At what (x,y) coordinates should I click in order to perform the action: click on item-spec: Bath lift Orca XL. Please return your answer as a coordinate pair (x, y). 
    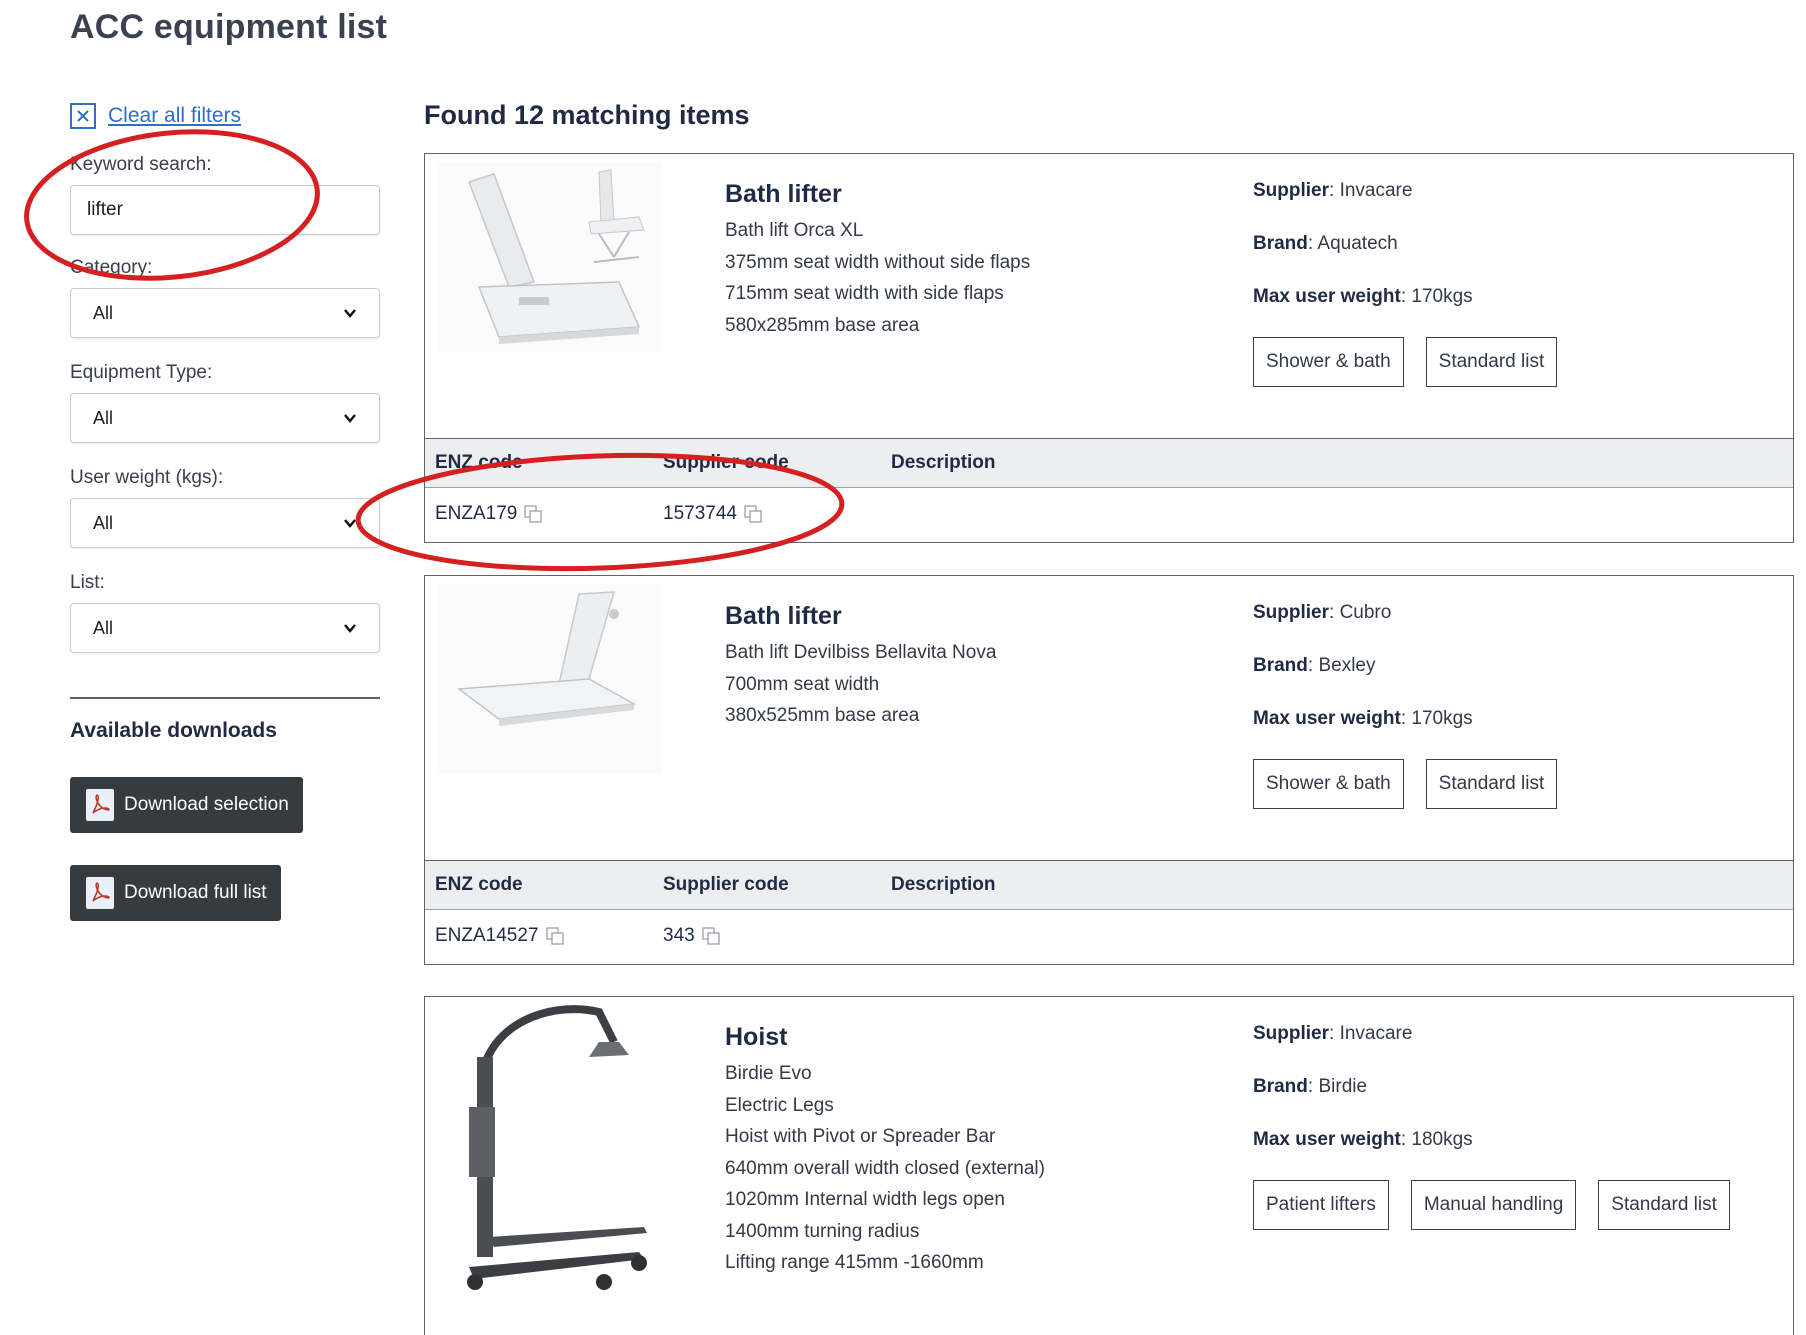
    Looking at the image, I should click on (794, 230).